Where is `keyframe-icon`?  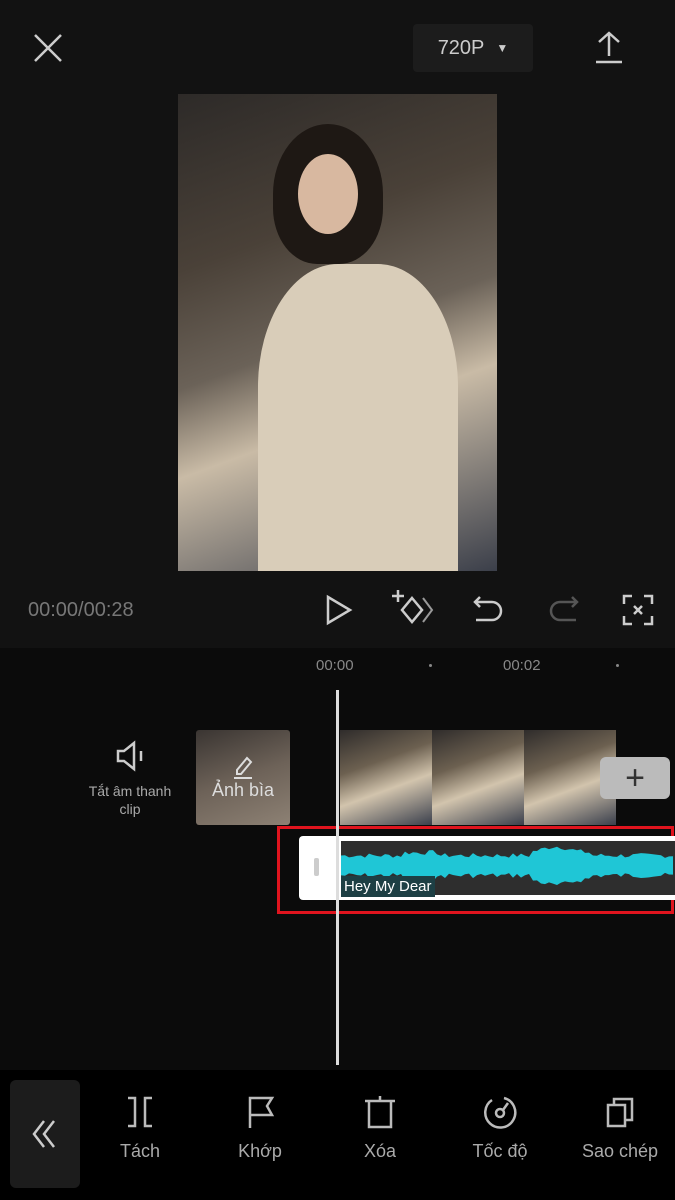
keyframe-icon is located at coordinates (413, 608).